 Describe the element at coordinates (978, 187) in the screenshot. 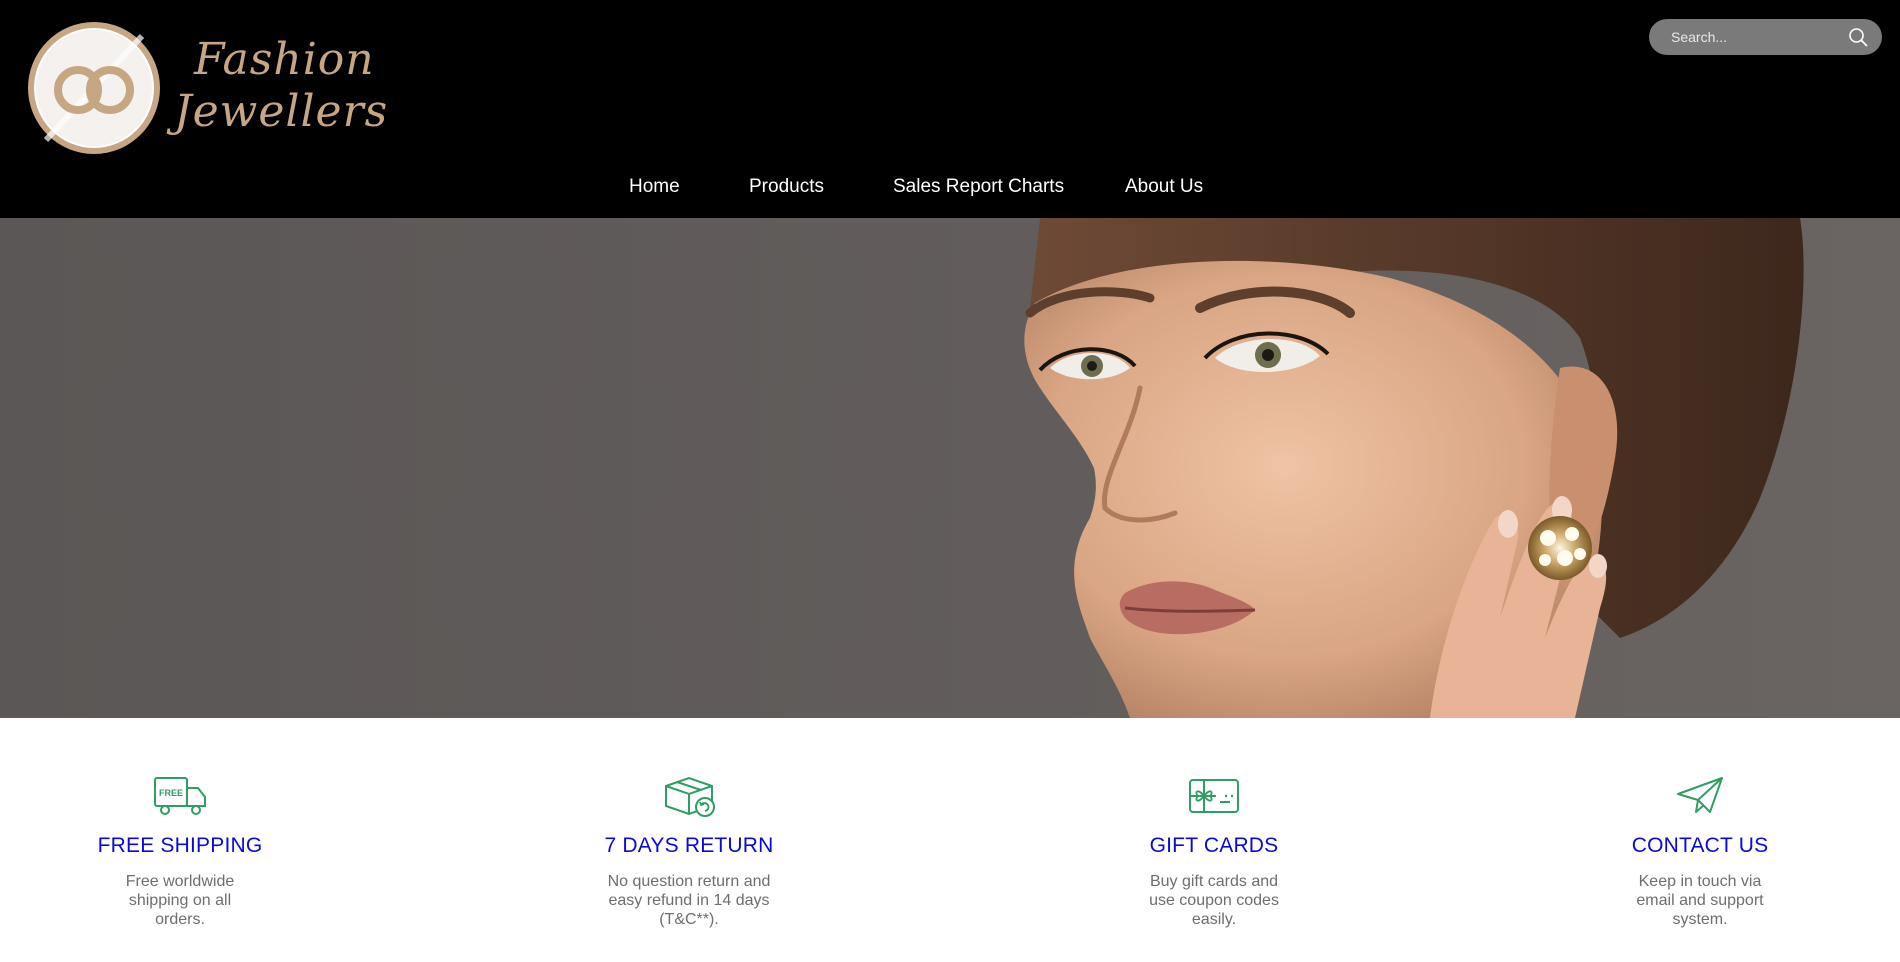

I see `nav-item-sales-report-charts: Sales Report Charts` at that location.